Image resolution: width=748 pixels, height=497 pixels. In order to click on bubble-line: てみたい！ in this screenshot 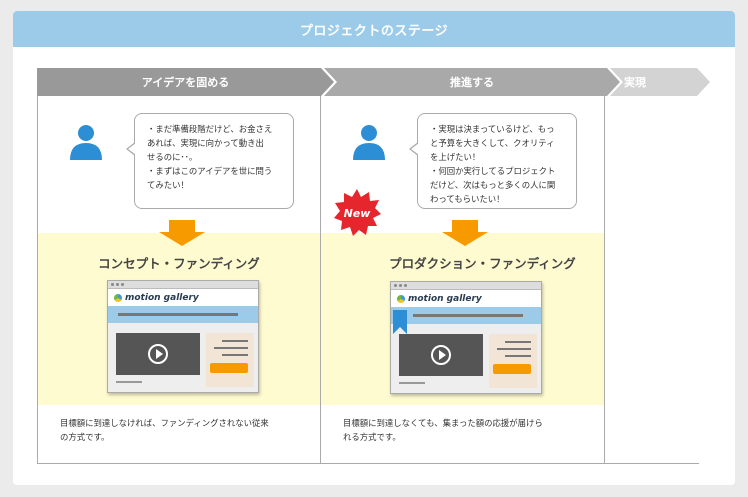, I will do `click(168, 185)`.